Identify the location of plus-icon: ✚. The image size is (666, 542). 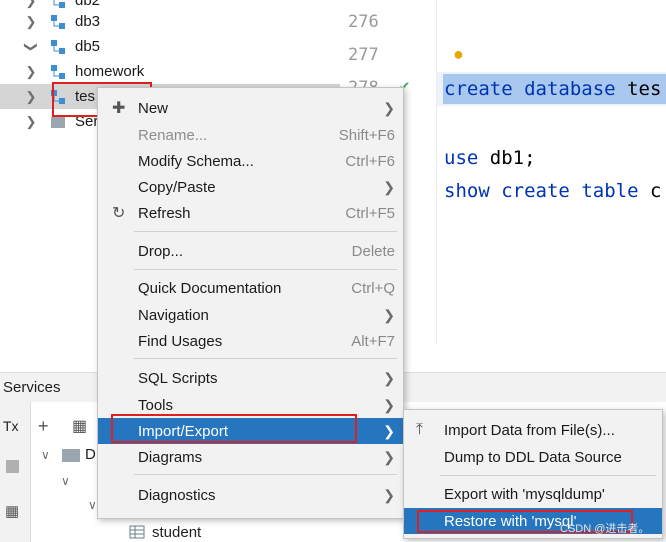
(119, 108).